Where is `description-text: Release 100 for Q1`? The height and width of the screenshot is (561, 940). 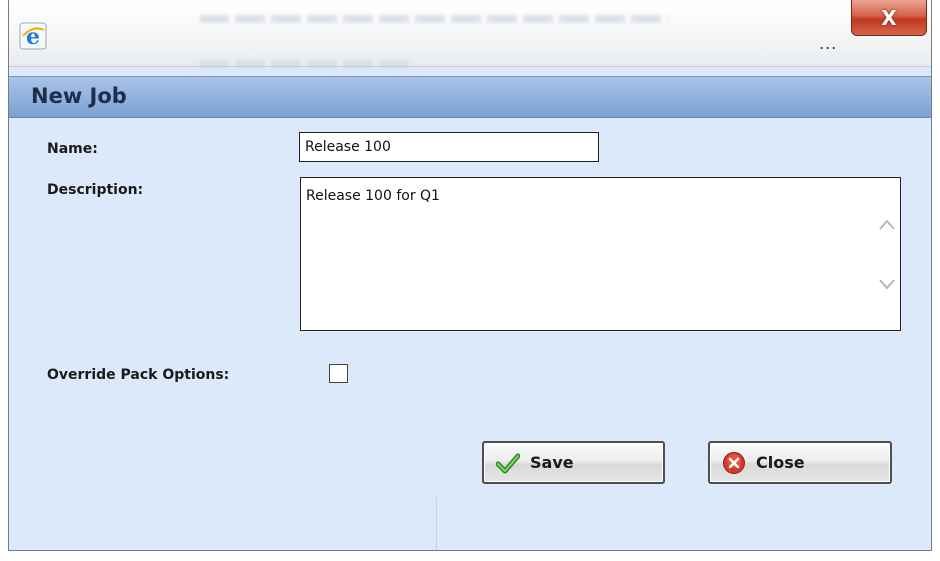
description-text: Release 100 for Q1 is located at coordinates (373, 196).